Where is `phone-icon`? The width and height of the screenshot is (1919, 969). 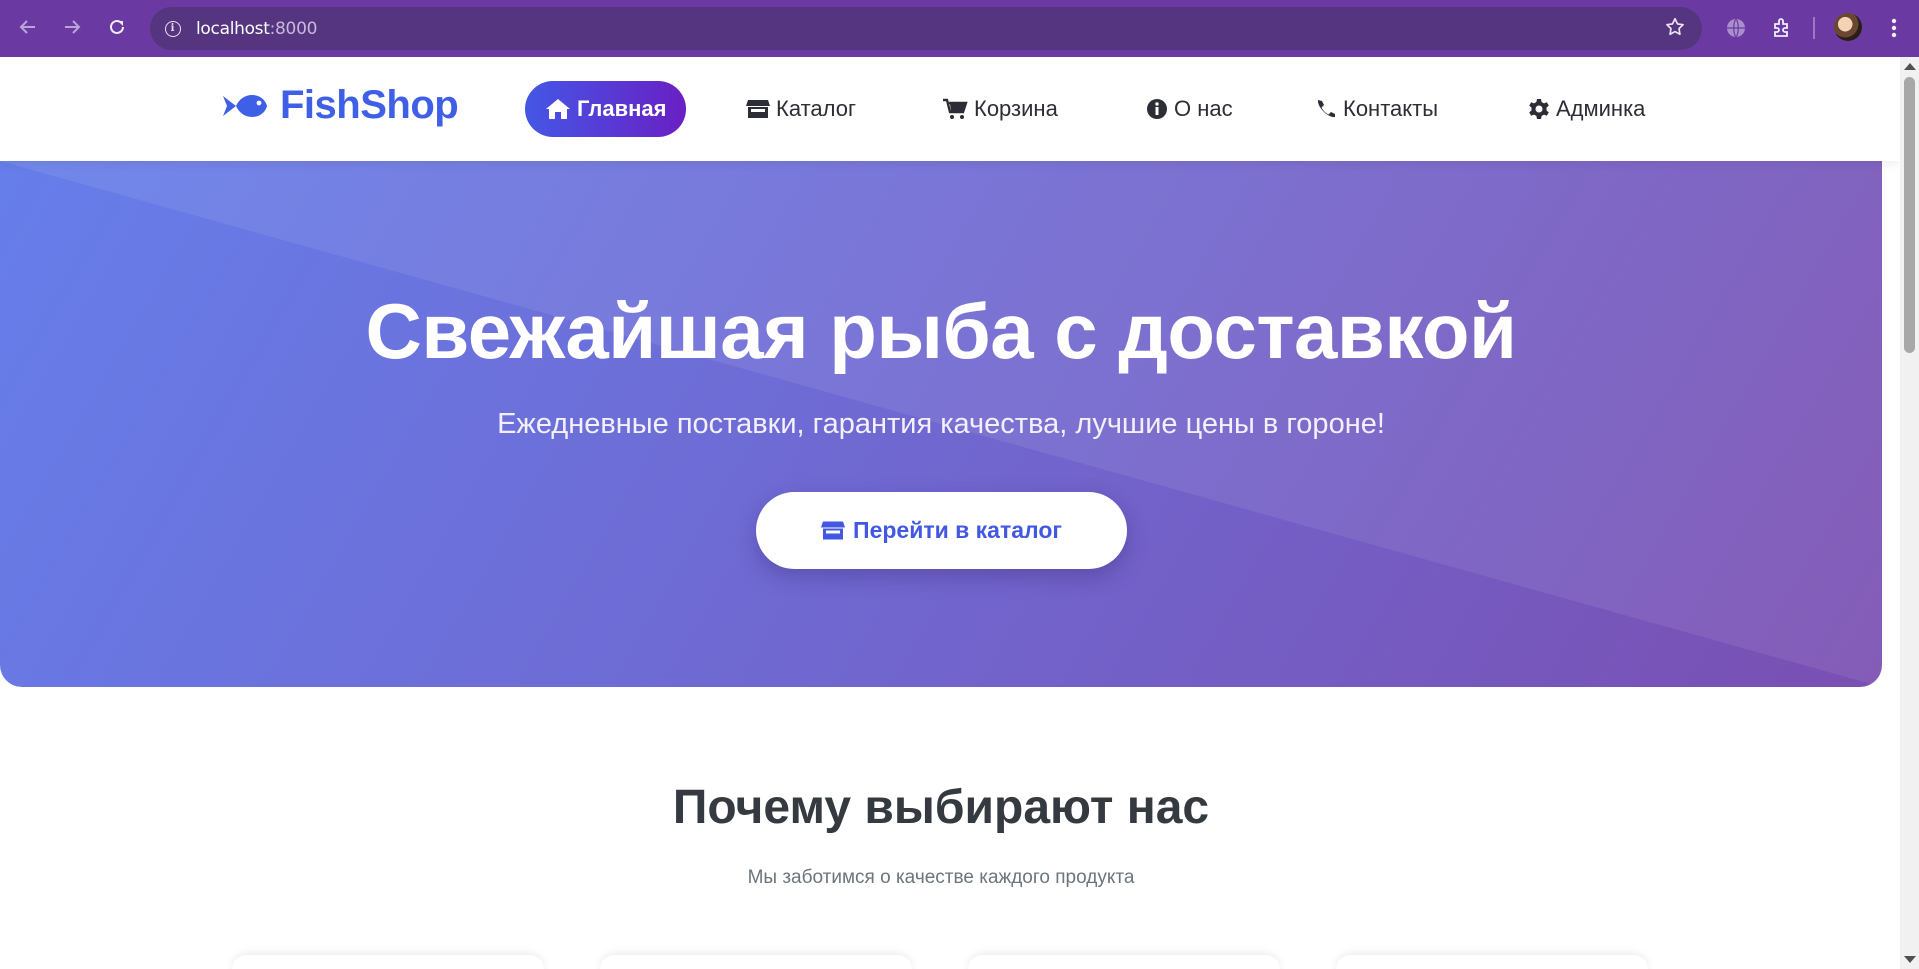 phone-icon is located at coordinates (1326, 109).